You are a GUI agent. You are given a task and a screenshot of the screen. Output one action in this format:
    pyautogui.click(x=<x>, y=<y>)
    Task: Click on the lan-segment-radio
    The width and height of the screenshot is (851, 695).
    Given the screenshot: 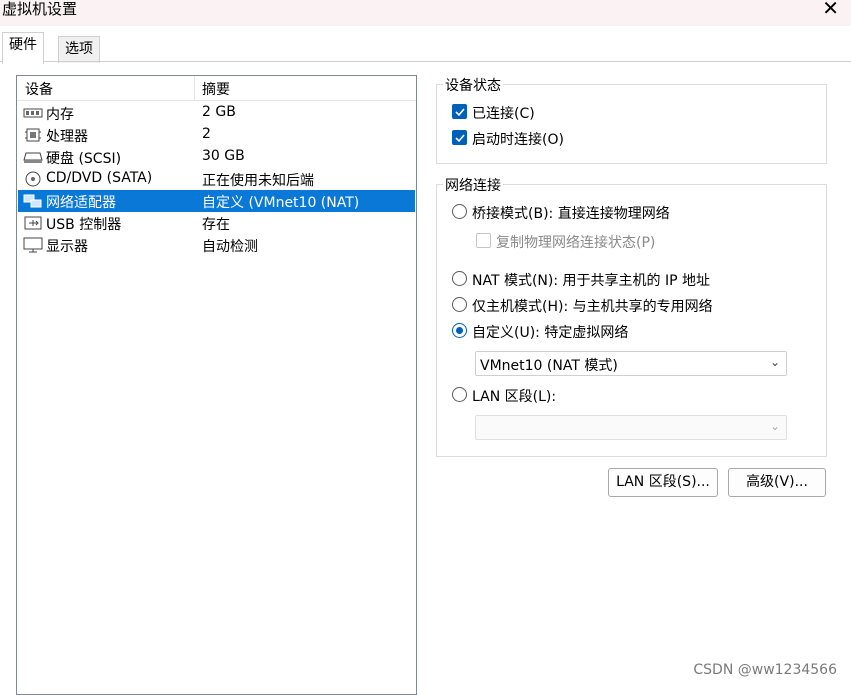 What is the action you would take?
    pyautogui.click(x=459, y=394)
    